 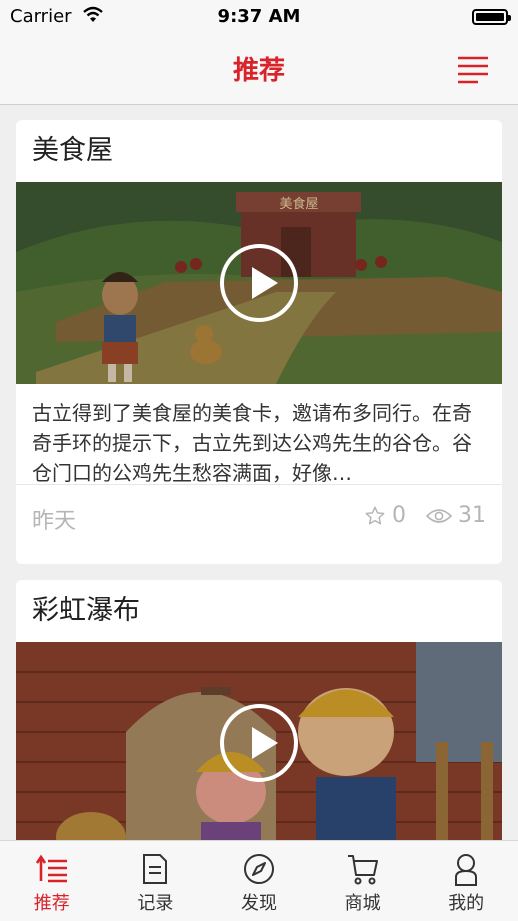 What do you see at coordinates (466, 903) in the screenshot?
I see `tab-label: 我的` at bounding box center [466, 903].